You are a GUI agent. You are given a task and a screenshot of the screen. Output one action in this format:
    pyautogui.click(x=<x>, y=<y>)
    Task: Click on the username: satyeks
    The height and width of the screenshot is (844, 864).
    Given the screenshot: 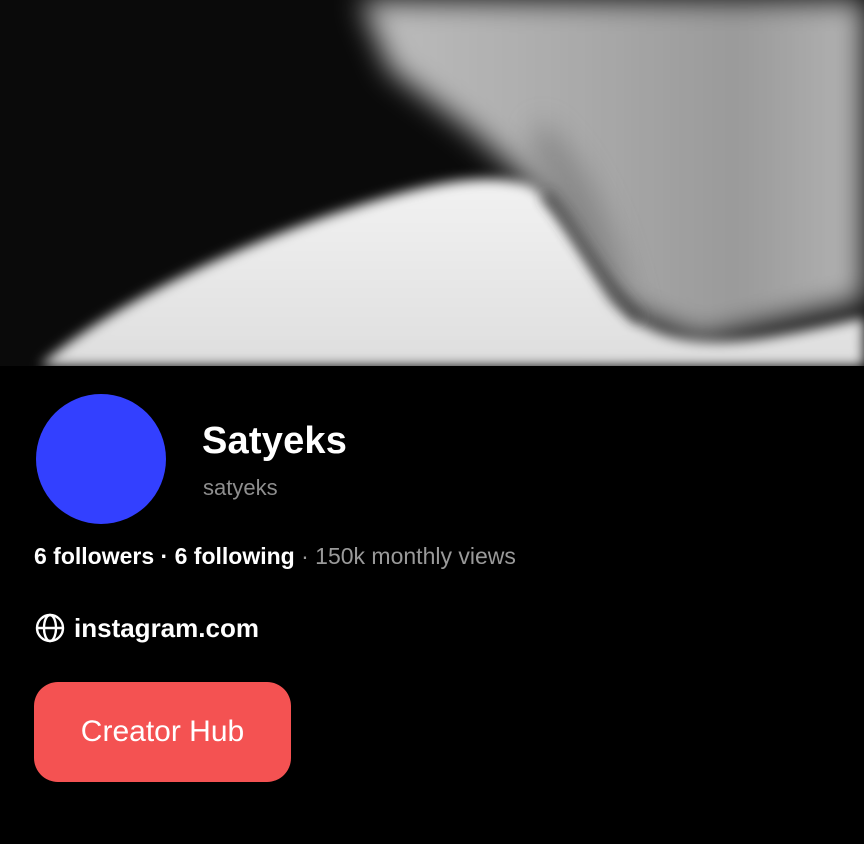 What is the action you would take?
    pyautogui.click(x=240, y=487)
    